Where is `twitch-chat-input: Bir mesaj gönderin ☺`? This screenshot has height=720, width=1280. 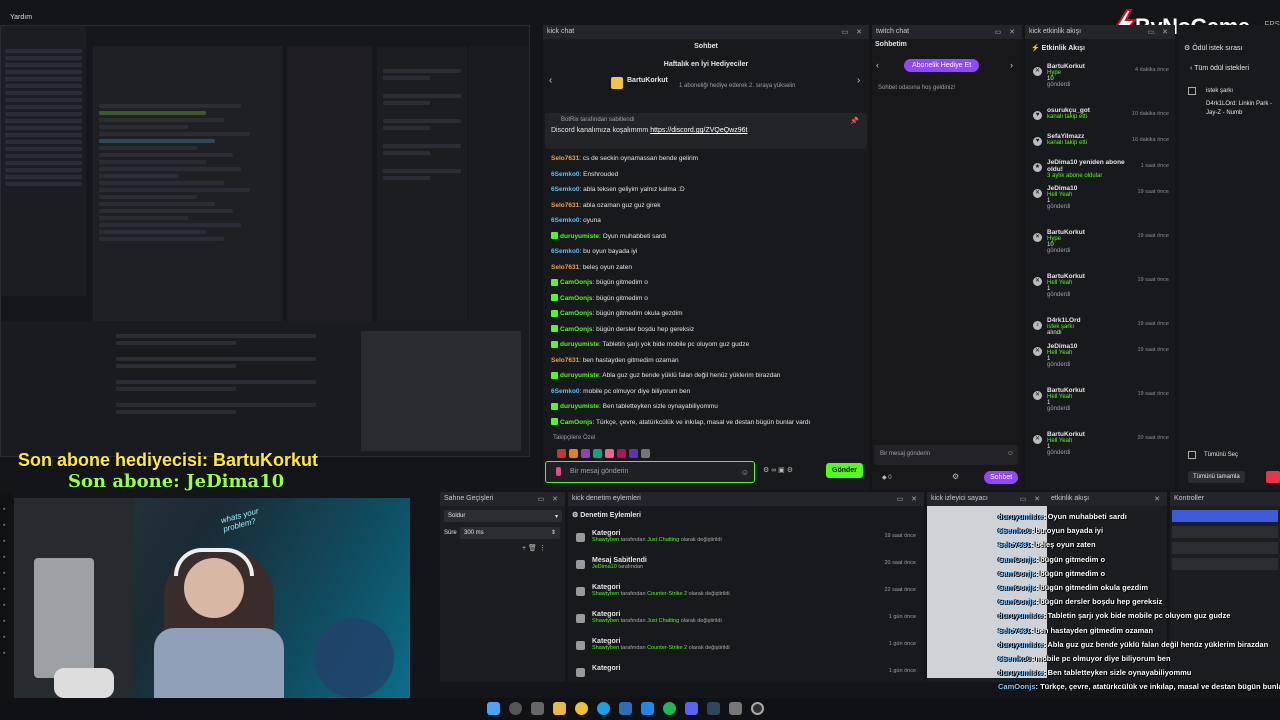 twitch-chat-input: Bir mesaj gönderin ☺ is located at coordinates (946, 455).